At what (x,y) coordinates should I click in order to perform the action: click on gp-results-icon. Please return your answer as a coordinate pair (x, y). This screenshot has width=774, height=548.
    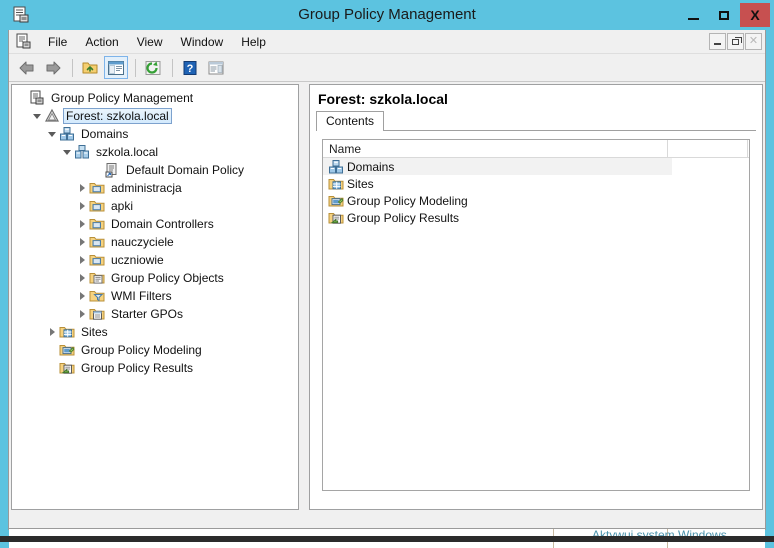
    Looking at the image, I should click on (66, 368).